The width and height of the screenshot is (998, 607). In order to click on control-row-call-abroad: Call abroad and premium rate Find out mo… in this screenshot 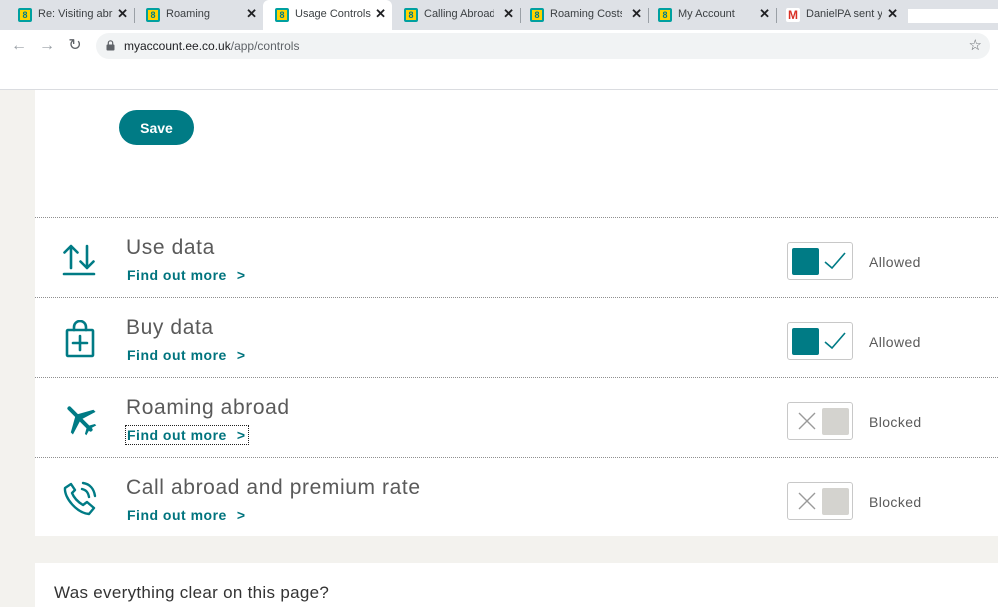, I will do `click(516, 497)`.